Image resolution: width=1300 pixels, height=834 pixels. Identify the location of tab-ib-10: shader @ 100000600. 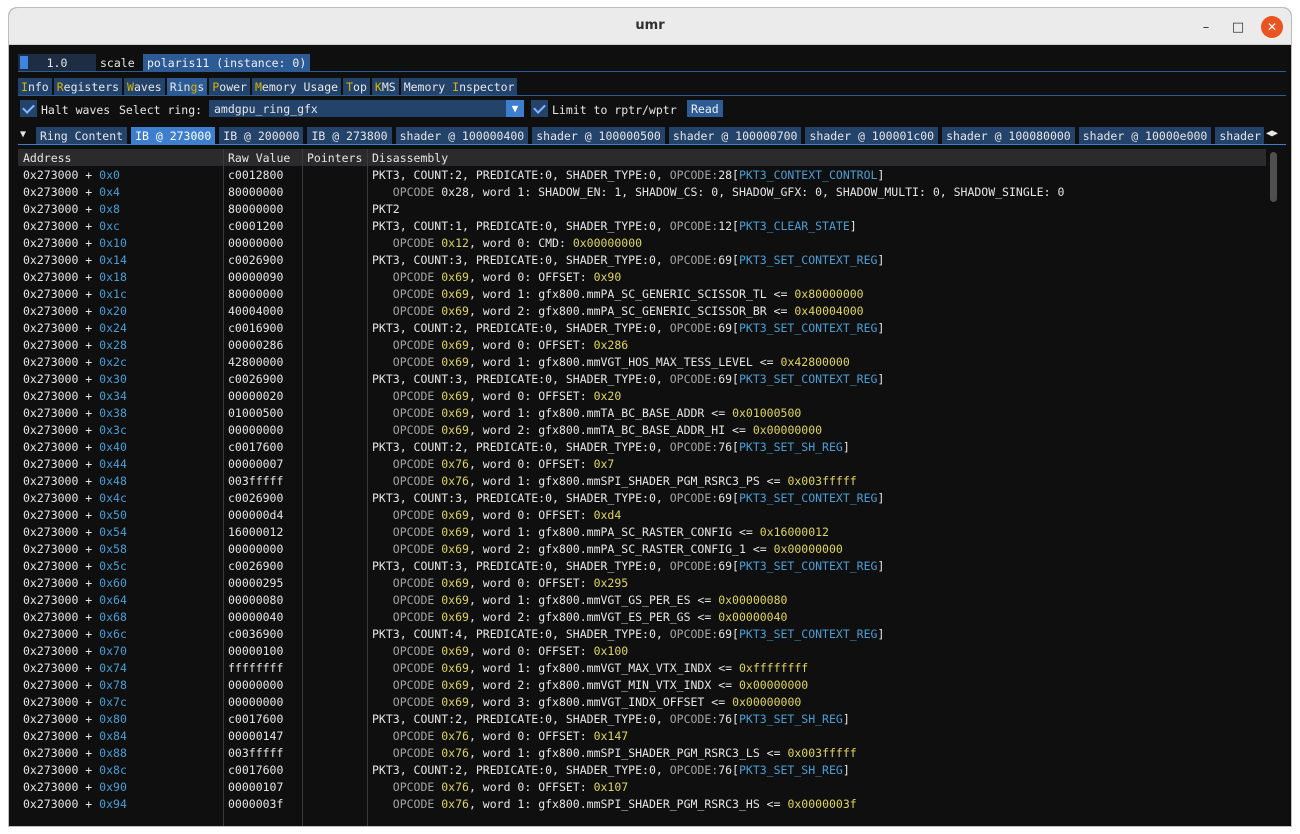
(1239, 135).